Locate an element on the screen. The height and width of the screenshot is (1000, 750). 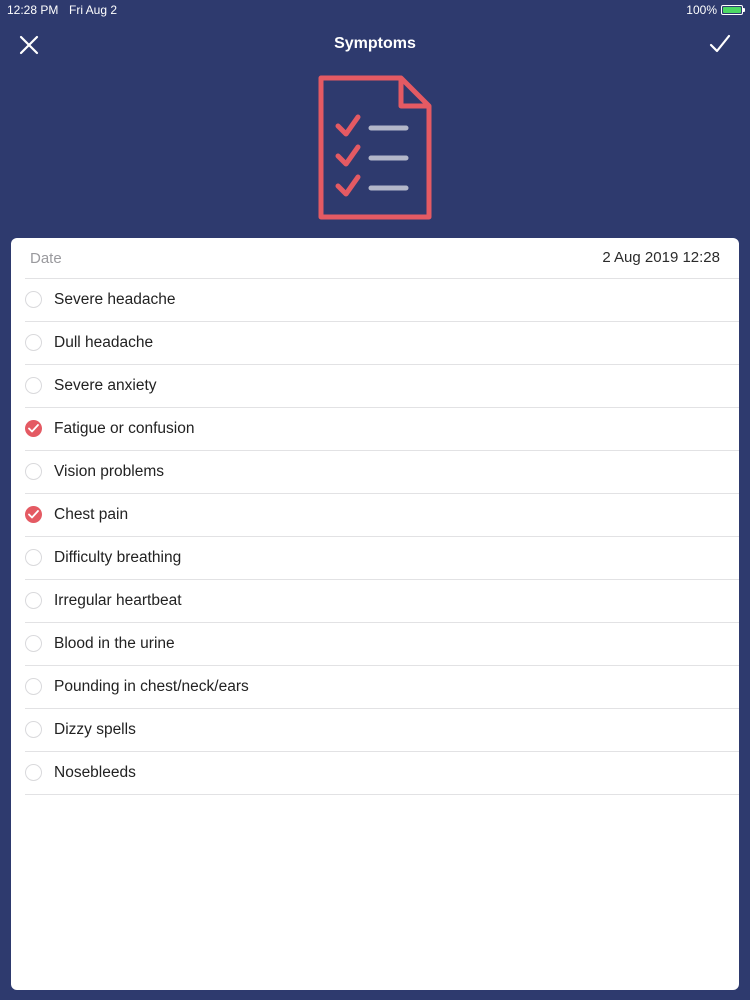
symptom-label: Pounding in chest/neck/ears is located at coordinates (151, 686).